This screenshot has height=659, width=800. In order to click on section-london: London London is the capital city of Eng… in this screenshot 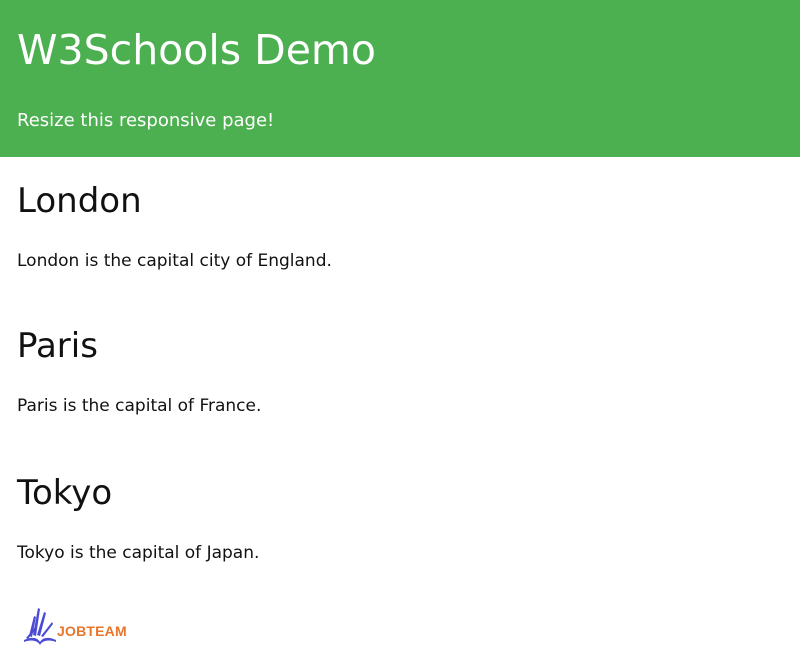, I will do `click(397, 225)`.